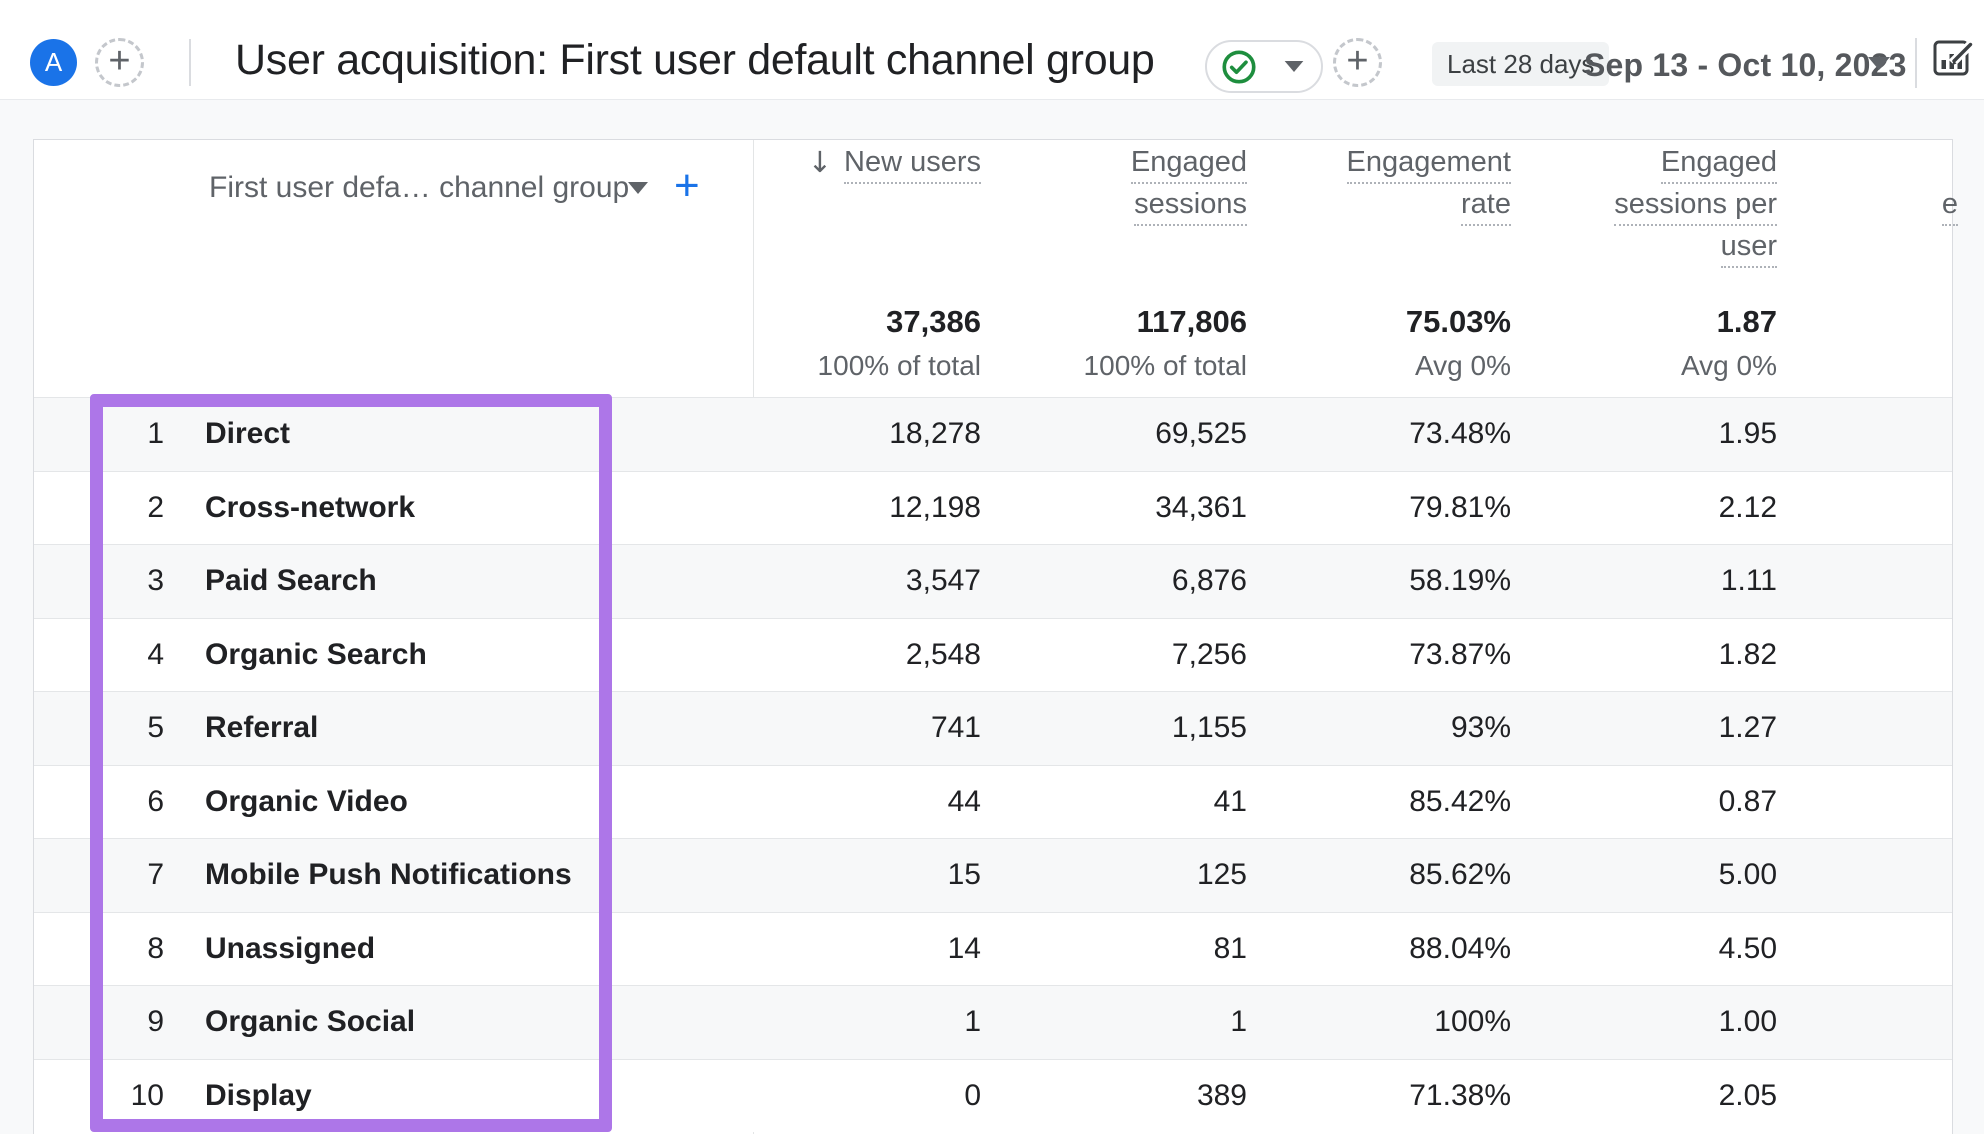  I want to click on date-range-badge: Last 28 days, so click(1521, 64).